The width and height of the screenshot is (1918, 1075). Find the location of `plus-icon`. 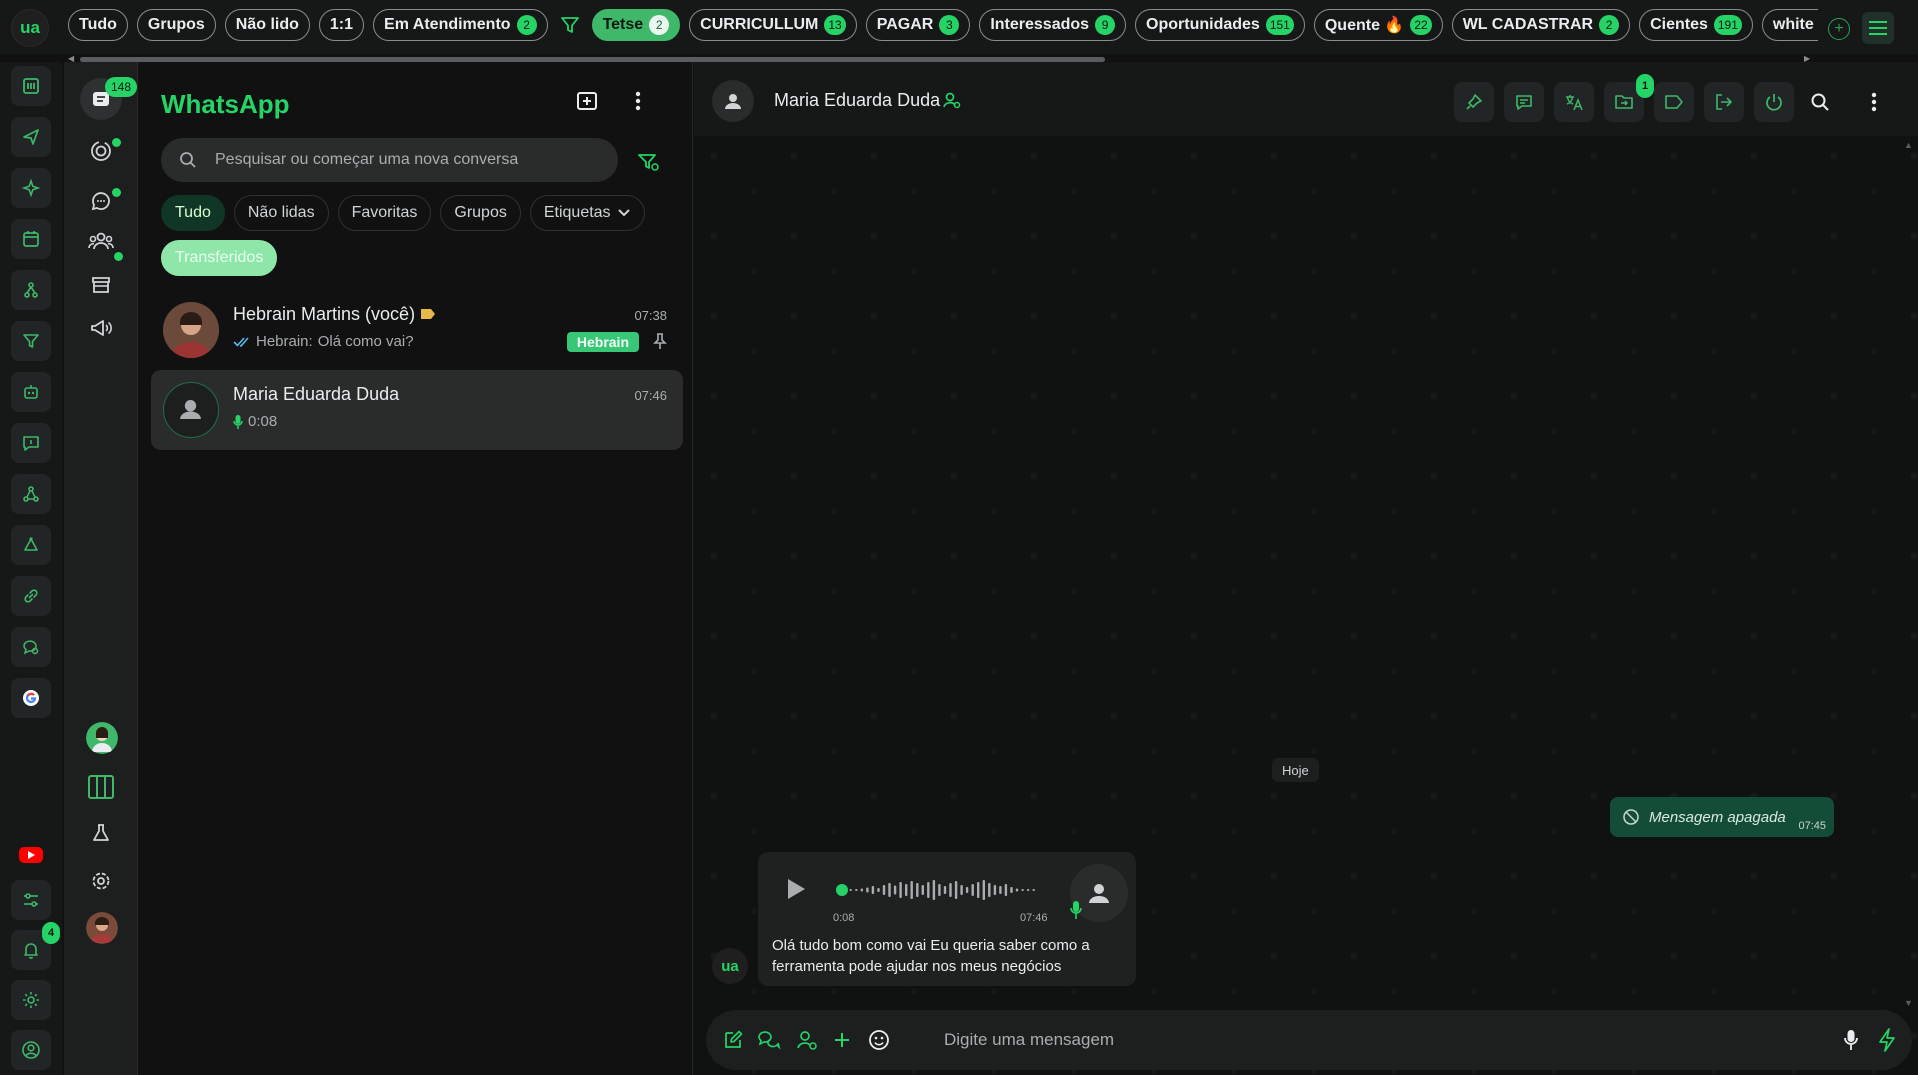

plus-icon is located at coordinates (842, 1040).